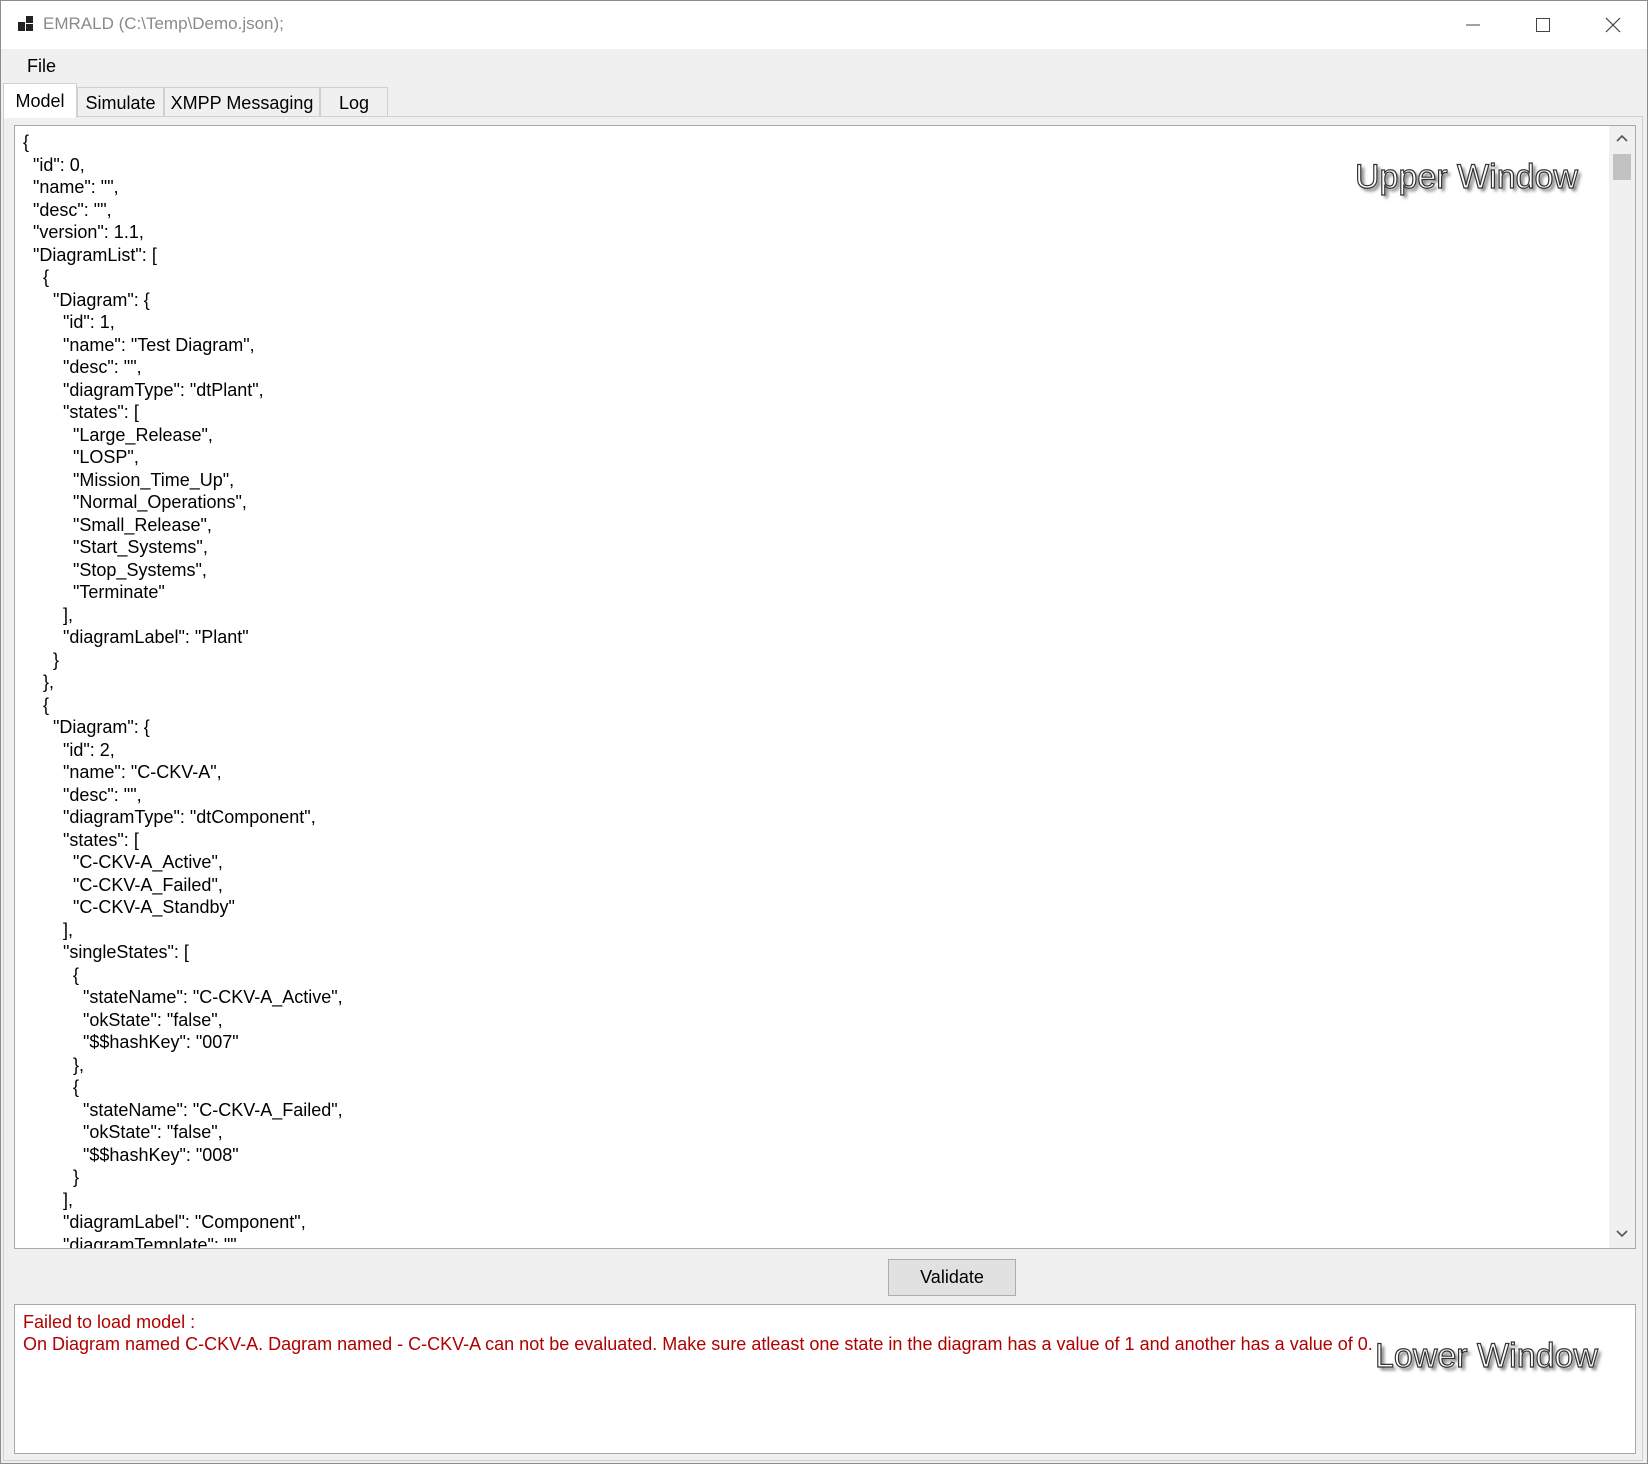  Describe the element at coordinates (824, 66) in the screenshot. I see `menu-bar: File` at that location.